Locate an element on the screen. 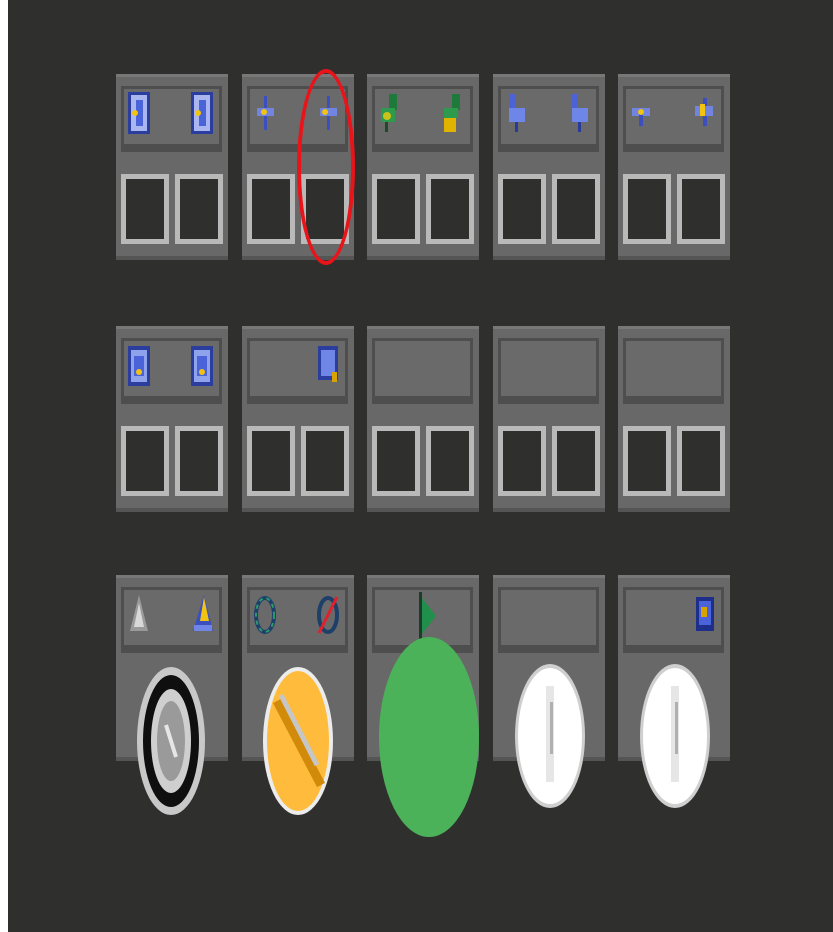  green-disc is located at coordinates (429, 737).